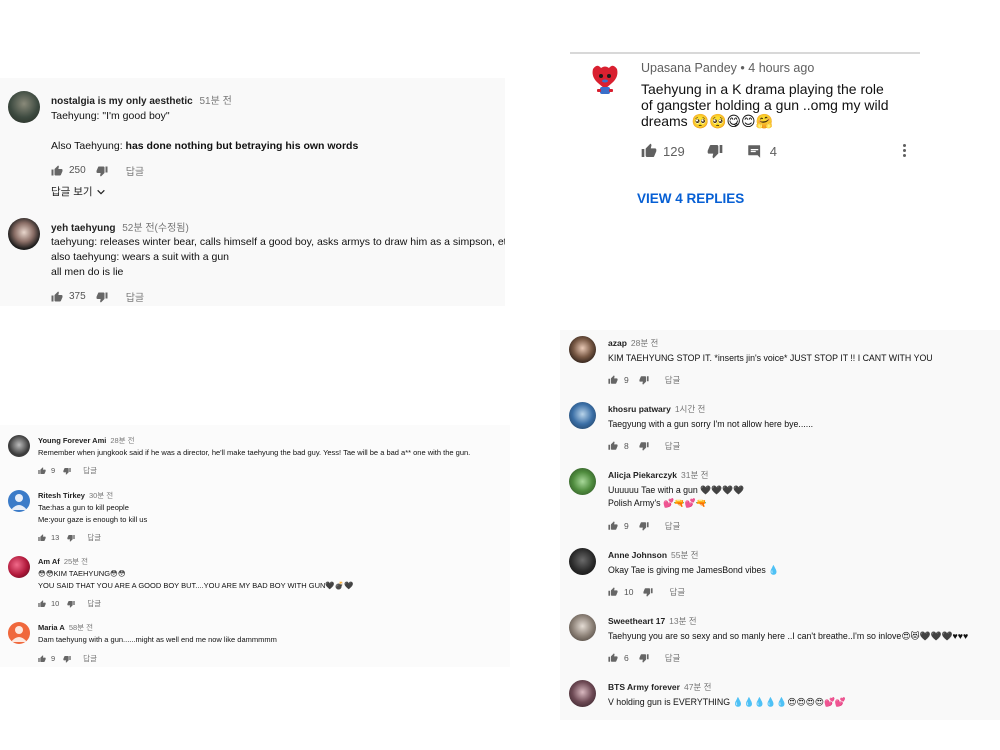 The width and height of the screenshot is (1000, 750). Describe the element at coordinates (61, 495) in the screenshot. I see `comment-author: Ritesh Tirkey` at that location.